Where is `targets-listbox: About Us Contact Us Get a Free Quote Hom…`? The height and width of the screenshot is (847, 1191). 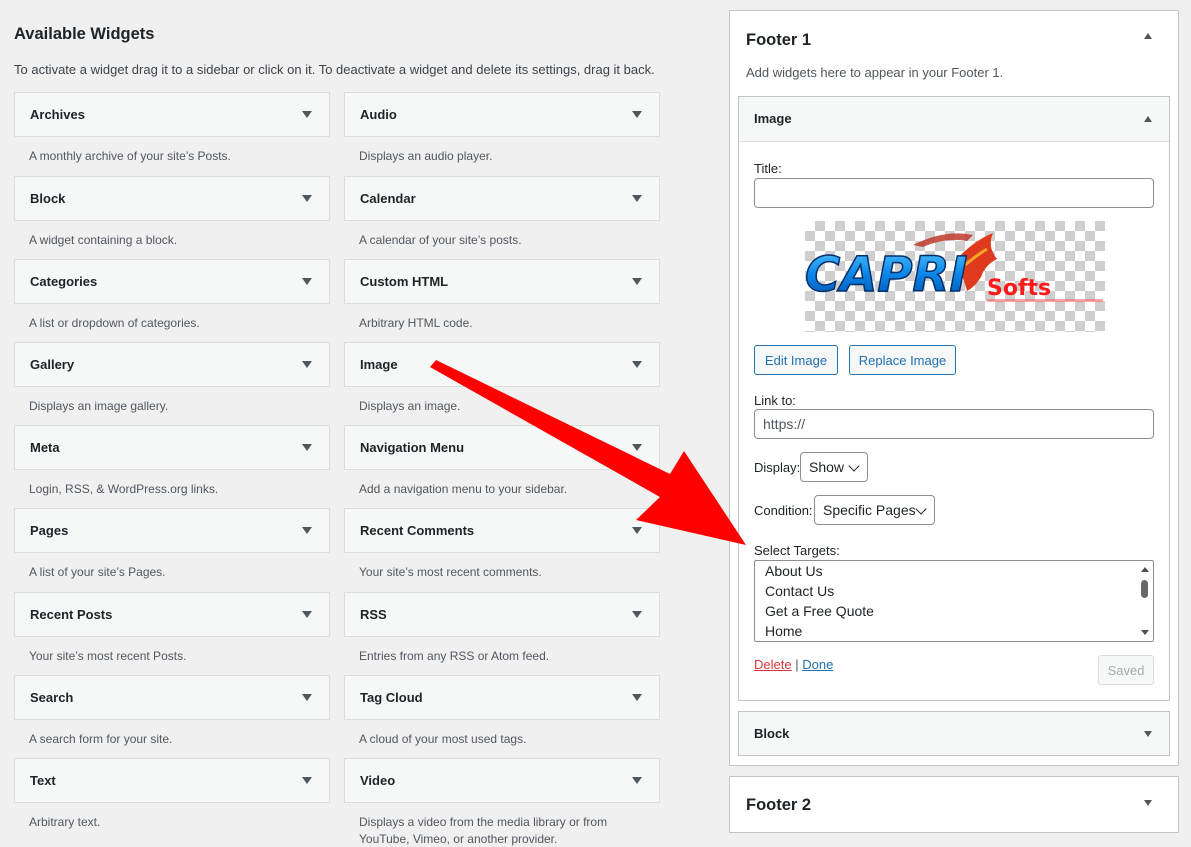 targets-listbox: About Us Contact Us Get a Free Quote Hom… is located at coordinates (954, 601).